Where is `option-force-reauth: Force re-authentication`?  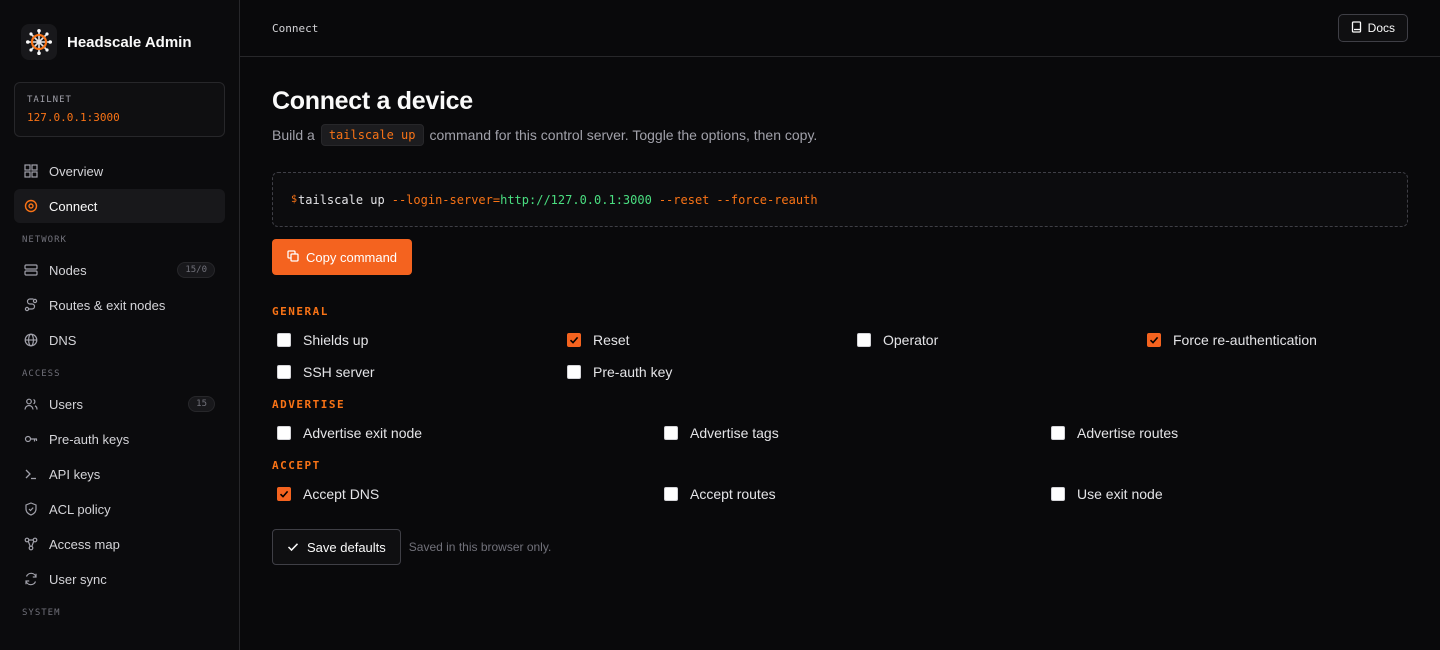 option-force-reauth: Force re-authentication is located at coordinates (1287, 340).